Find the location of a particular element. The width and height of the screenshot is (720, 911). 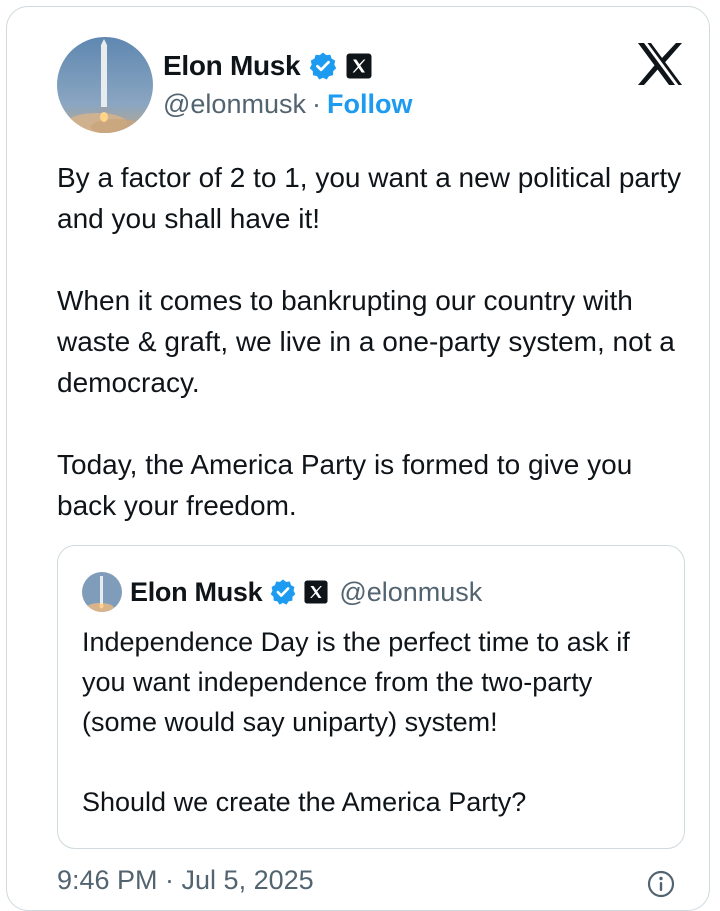

quote-author-handle: @elonmusk is located at coordinates (411, 591).